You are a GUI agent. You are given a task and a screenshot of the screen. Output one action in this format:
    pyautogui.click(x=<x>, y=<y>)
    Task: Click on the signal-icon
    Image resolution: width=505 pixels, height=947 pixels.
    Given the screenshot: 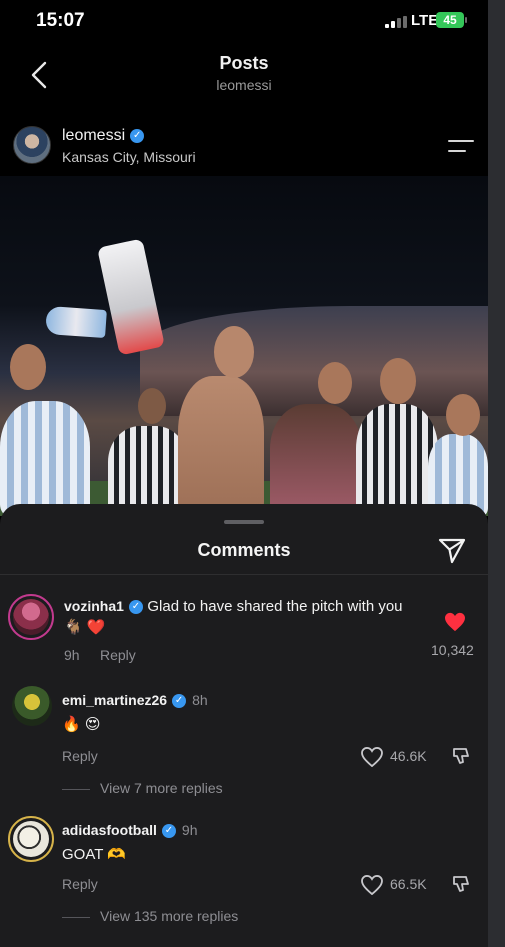 What is the action you would take?
    pyautogui.click(x=396, y=22)
    